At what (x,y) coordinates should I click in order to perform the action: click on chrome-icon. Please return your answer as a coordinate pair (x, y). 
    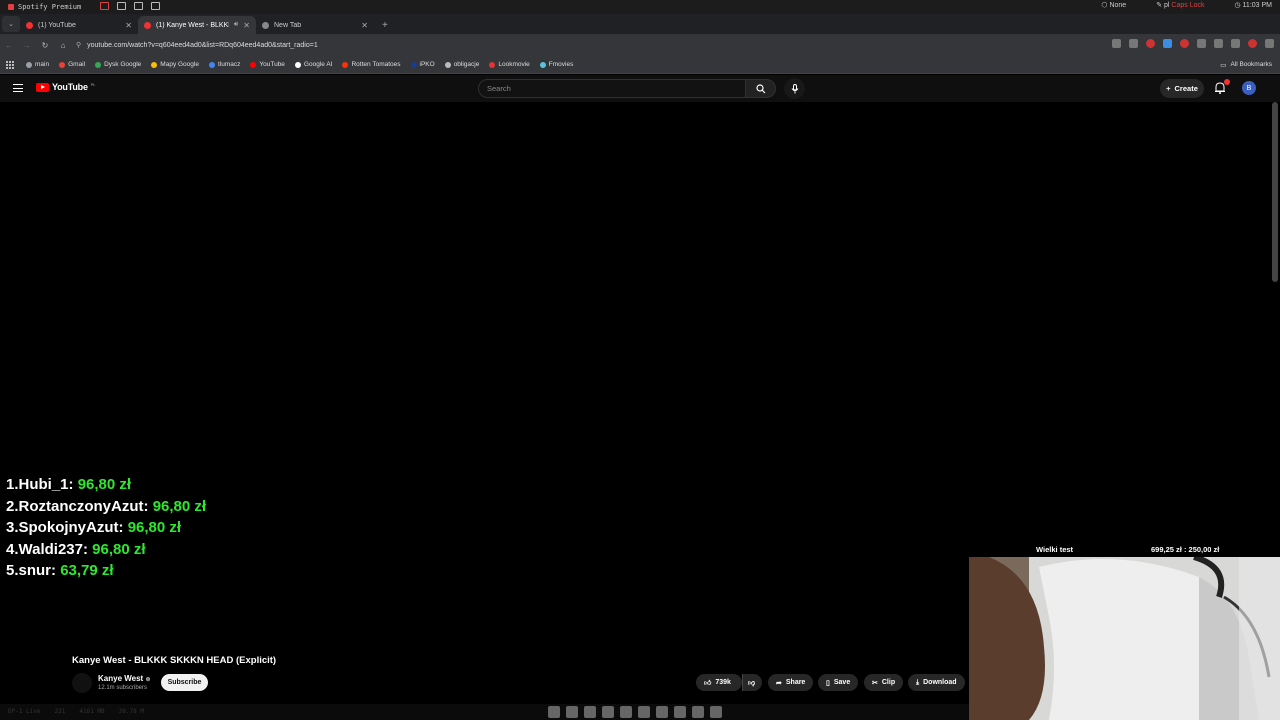
    Looking at the image, I should click on (608, 712).